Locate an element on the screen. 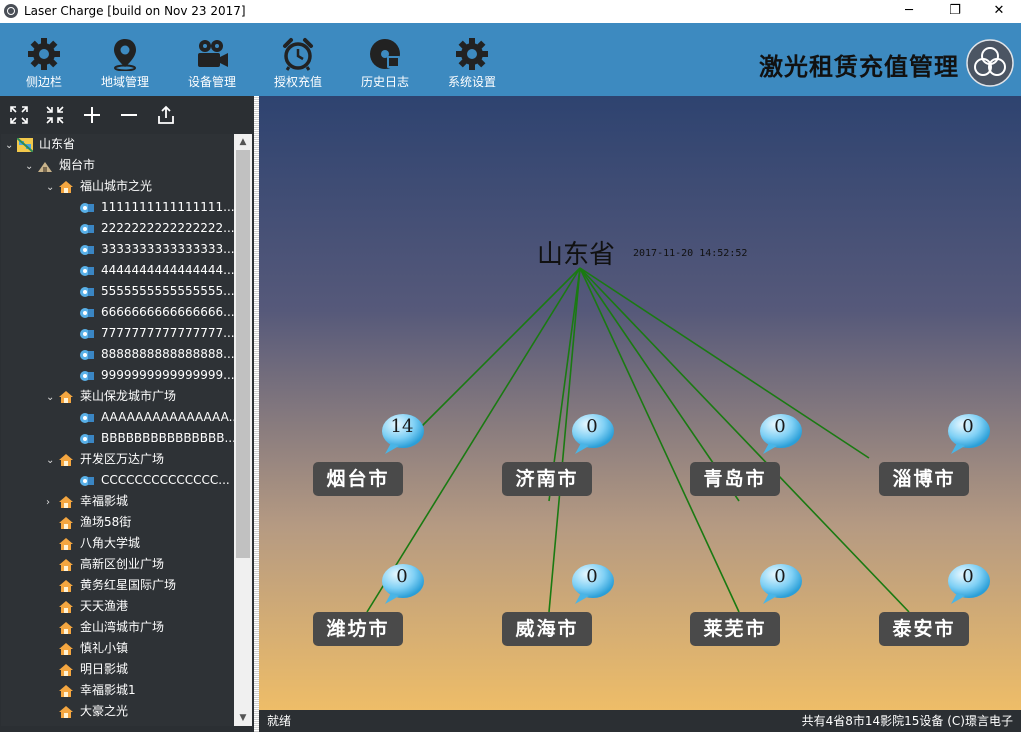 The width and height of the screenshot is (1021, 732). tree-item: ⌄ 福山城市之光 is located at coordinates (99, 186).